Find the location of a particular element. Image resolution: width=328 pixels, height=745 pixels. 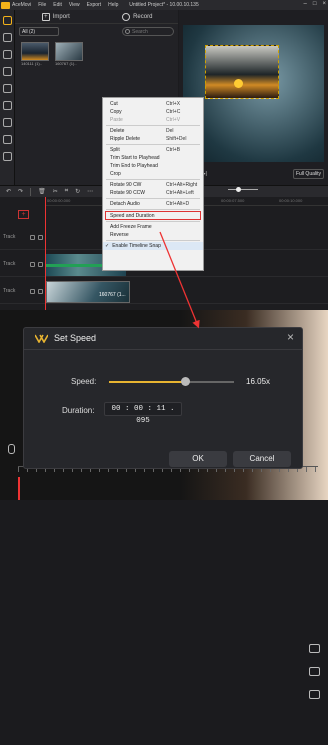

menu-item-label: Detach Audio is located at coordinates (125, 204).